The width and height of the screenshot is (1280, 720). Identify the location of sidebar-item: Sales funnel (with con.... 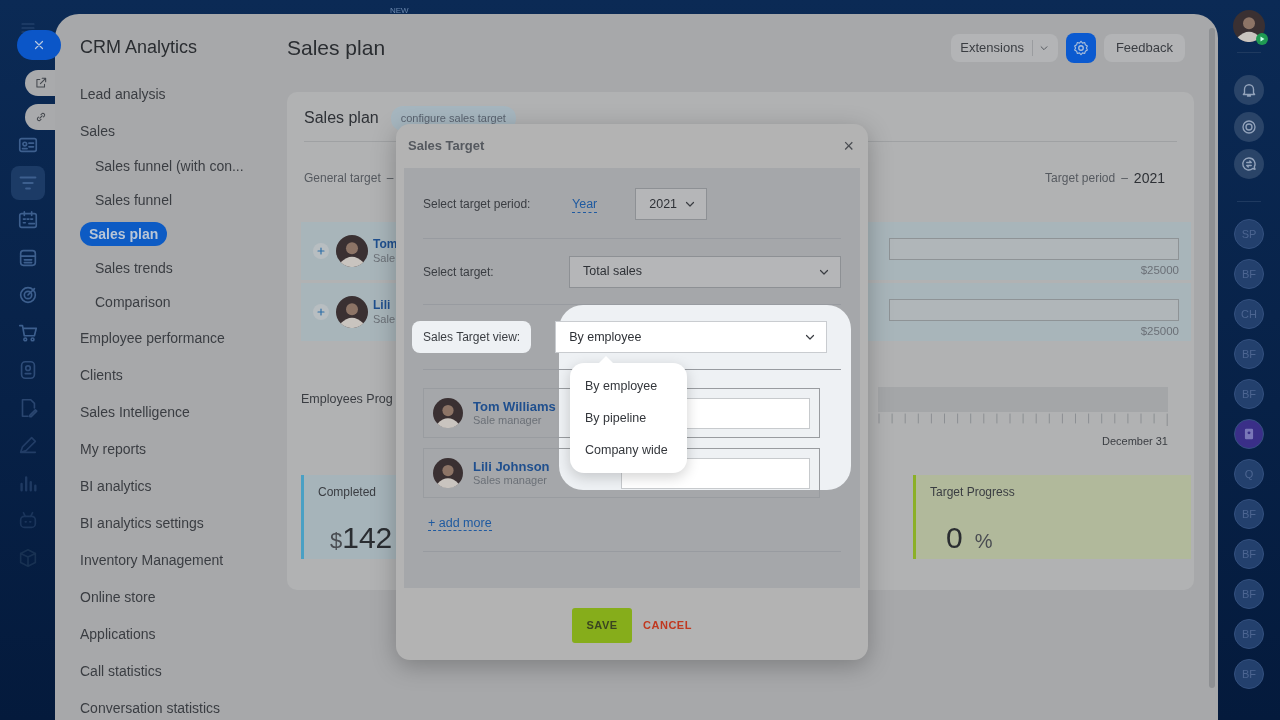
(169, 166).